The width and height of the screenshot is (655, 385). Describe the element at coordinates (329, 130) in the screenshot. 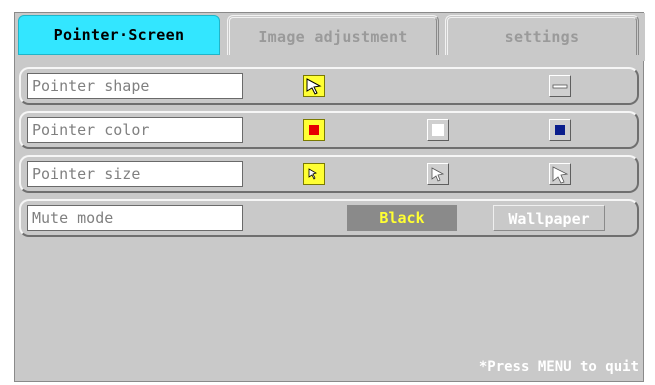

I see `row-pointer-color: Pointer color` at that location.